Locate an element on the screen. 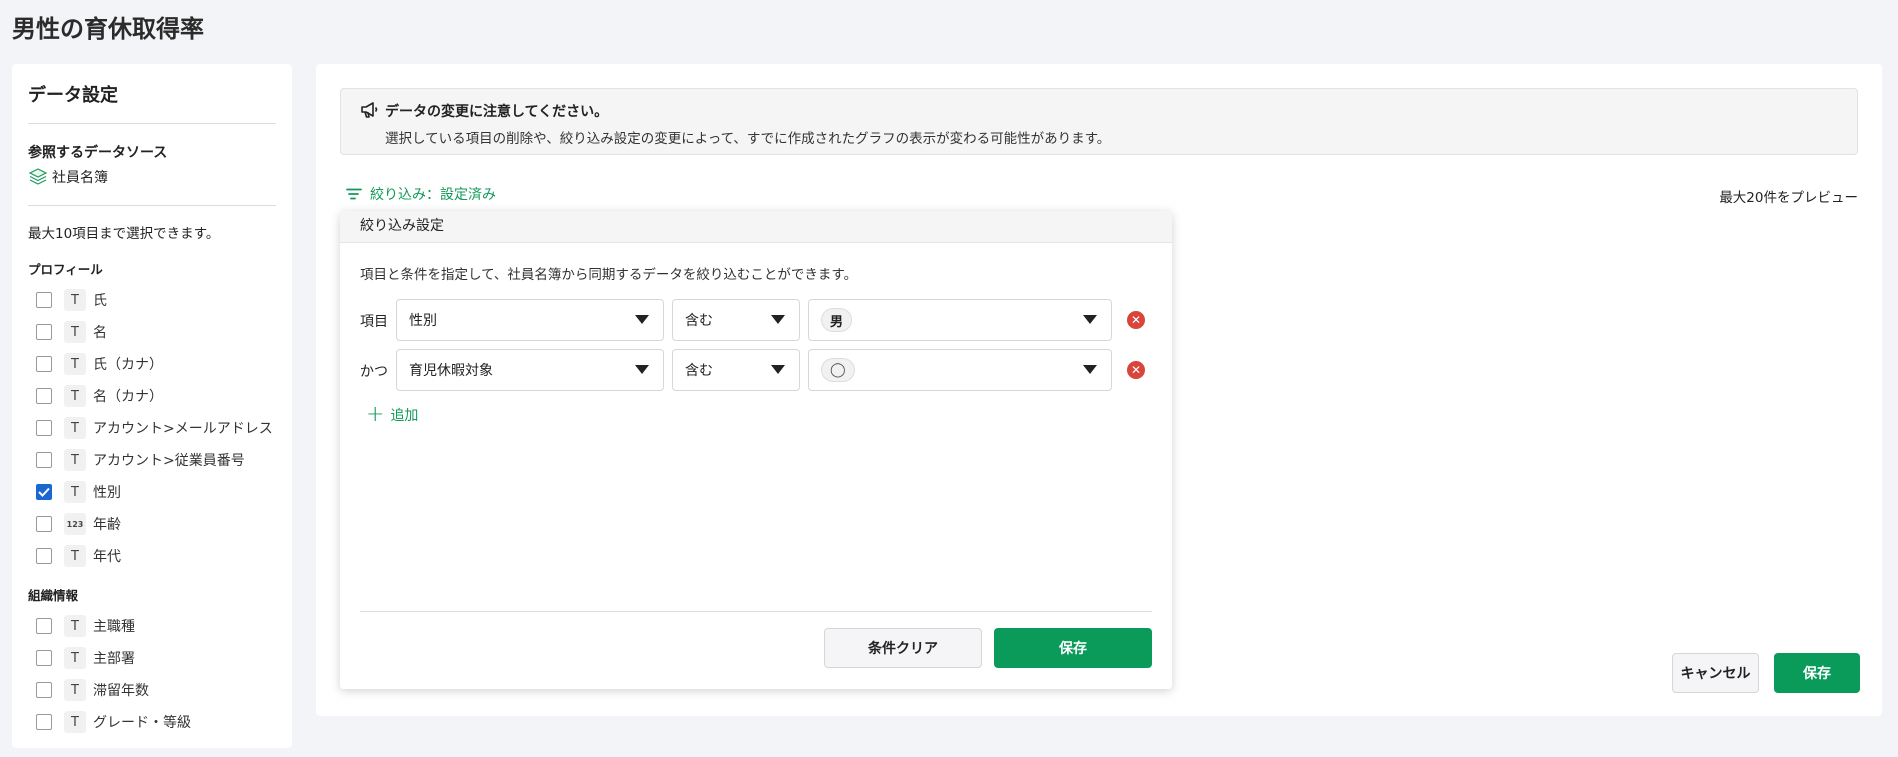 The width and height of the screenshot is (1898, 757). field-row: T名 is located at coordinates (71, 332).